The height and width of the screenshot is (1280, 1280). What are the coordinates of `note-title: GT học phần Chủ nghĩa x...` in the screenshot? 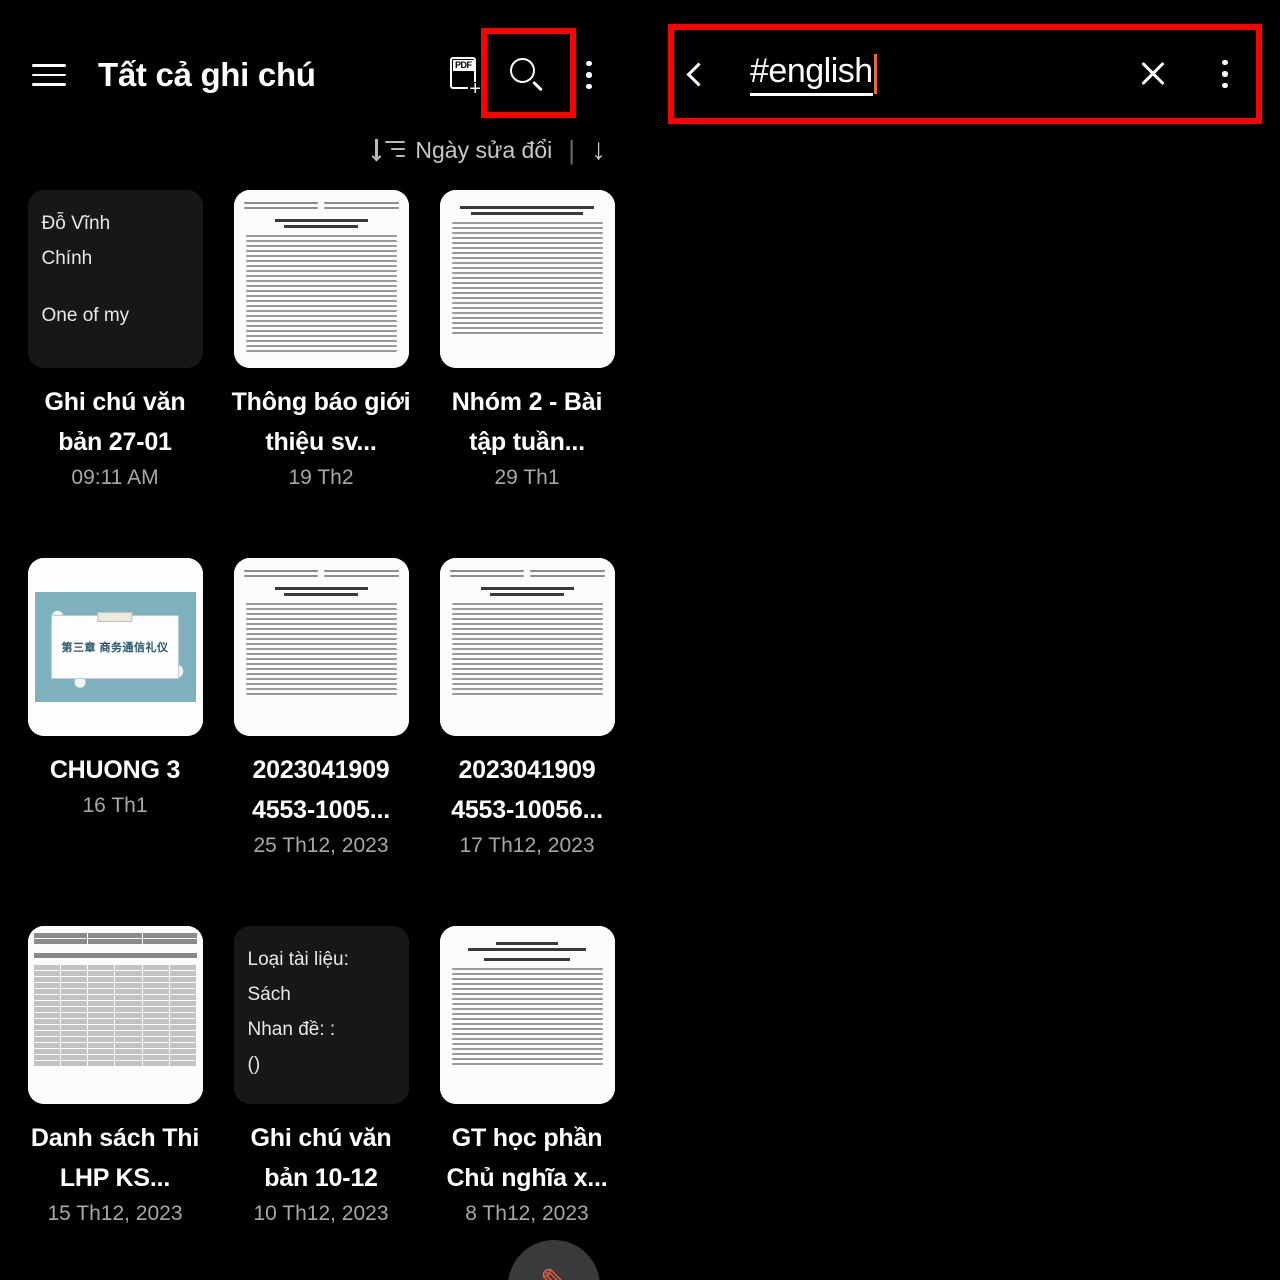 It's located at (527, 1158).